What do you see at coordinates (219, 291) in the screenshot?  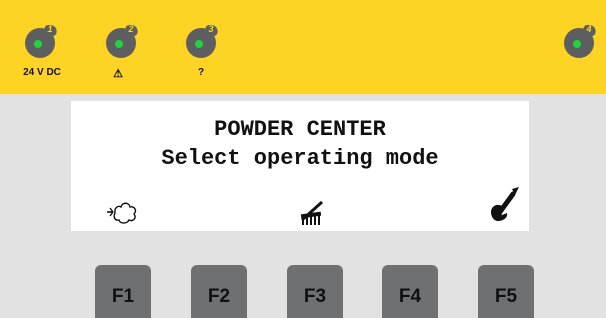 I see `f2-key: F2` at bounding box center [219, 291].